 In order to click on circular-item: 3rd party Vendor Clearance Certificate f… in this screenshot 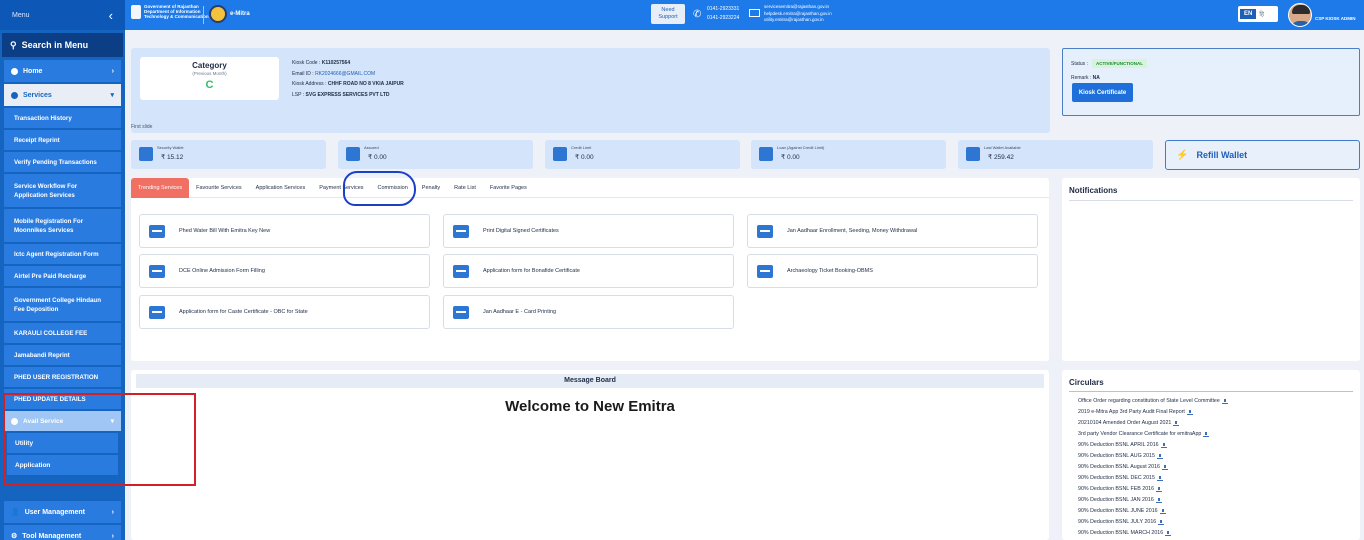, I will do `click(1153, 434)`.